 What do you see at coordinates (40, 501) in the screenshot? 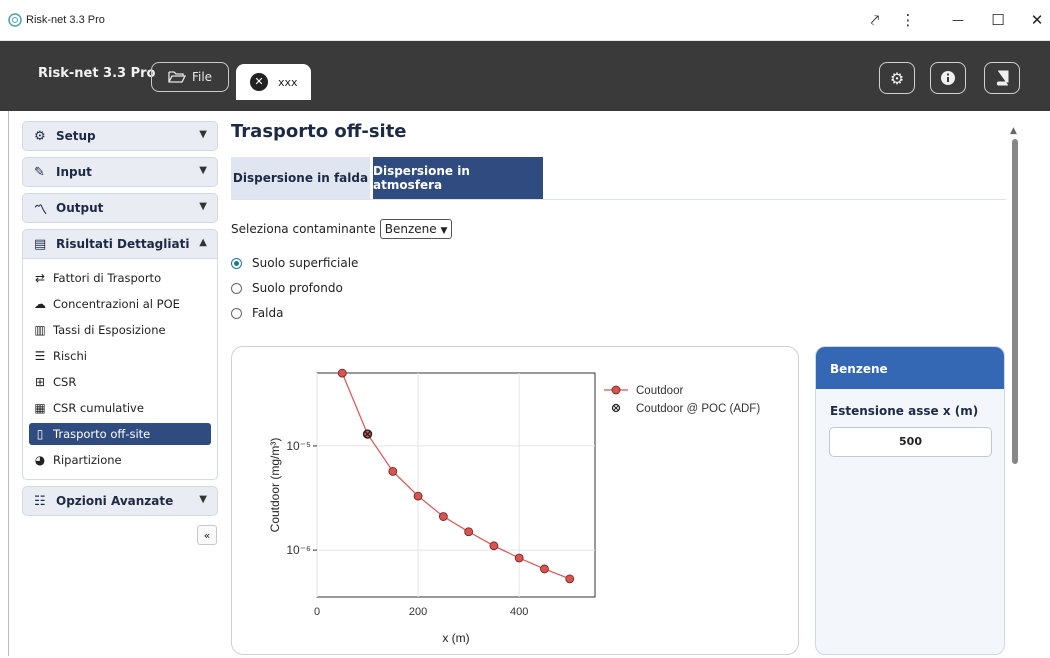
I see `sliders-icon: ☷` at bounding box center [40, 501].